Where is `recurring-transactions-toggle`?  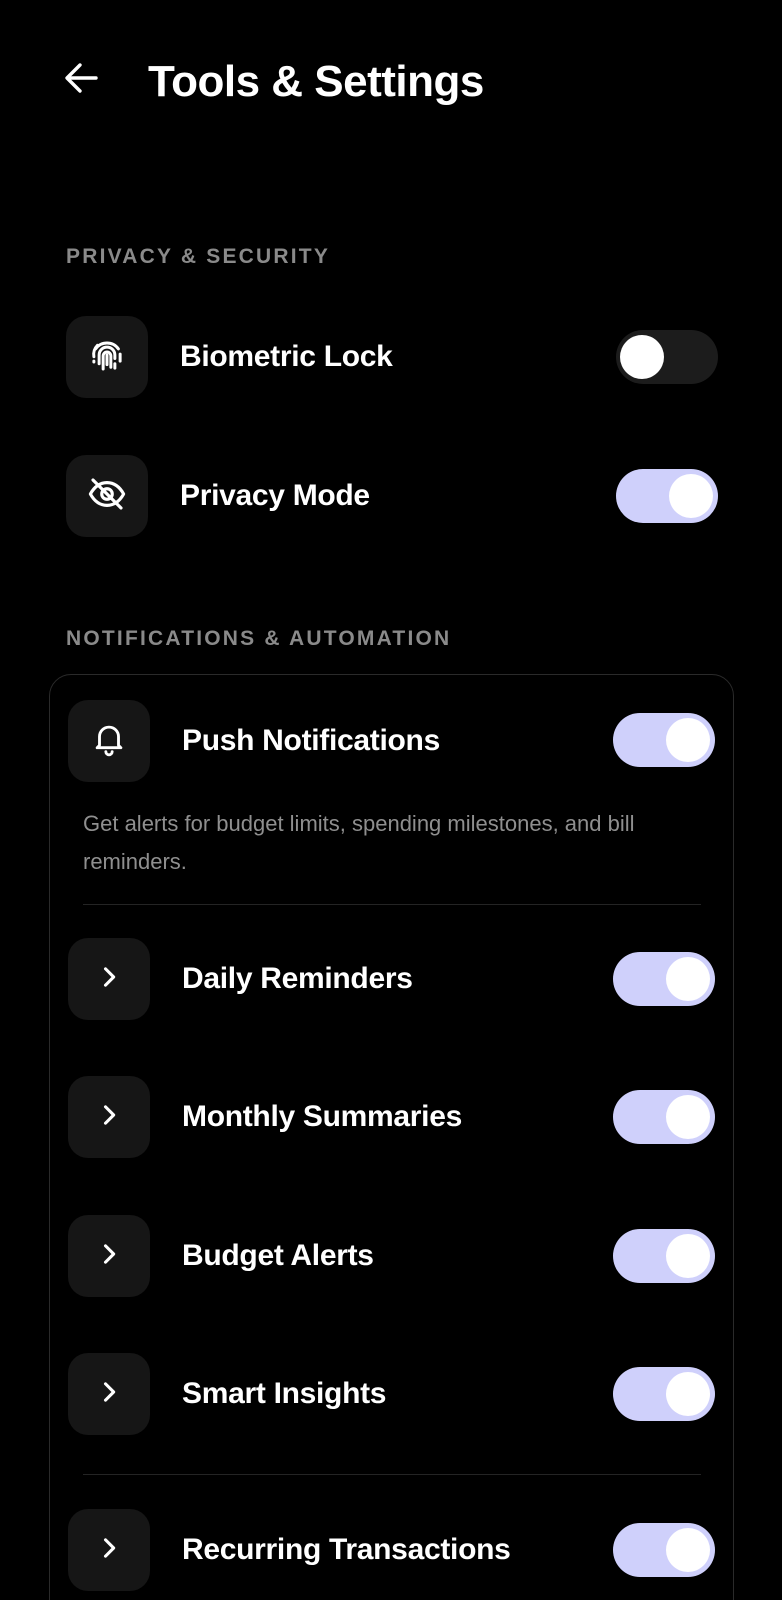 recurring-transactions-toggle is located at coordinates (664, 1550).